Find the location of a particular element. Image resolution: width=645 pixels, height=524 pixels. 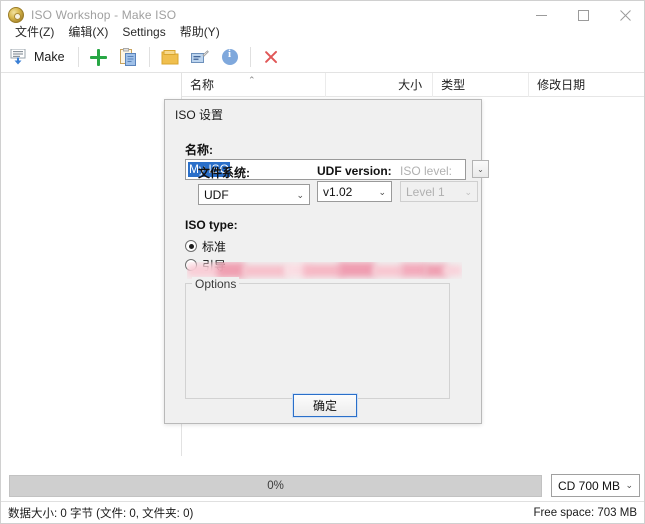

media-size-combo: CD 700 MB ⌄ is located at coordinates (595, 485).